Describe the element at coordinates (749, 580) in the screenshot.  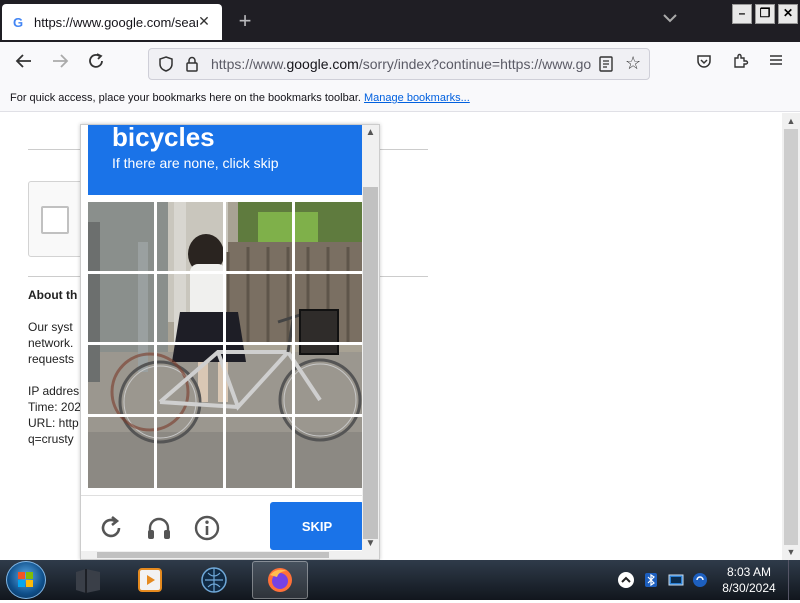
I see `system-clock: 8:03 AM 8/30/2024` at that location.